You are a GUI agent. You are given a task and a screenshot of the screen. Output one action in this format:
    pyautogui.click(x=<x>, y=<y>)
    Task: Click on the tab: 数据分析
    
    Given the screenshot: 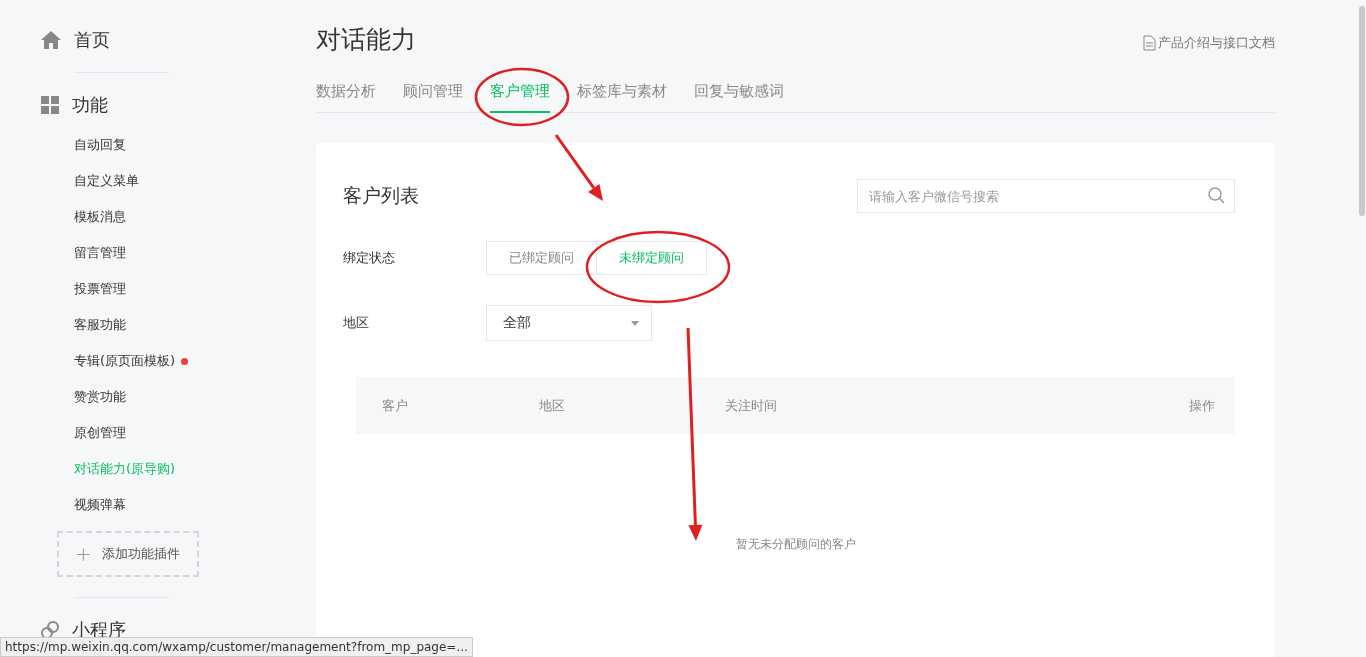 What is the action you would take?
    pyautogui.click(x=346, y=97)
    